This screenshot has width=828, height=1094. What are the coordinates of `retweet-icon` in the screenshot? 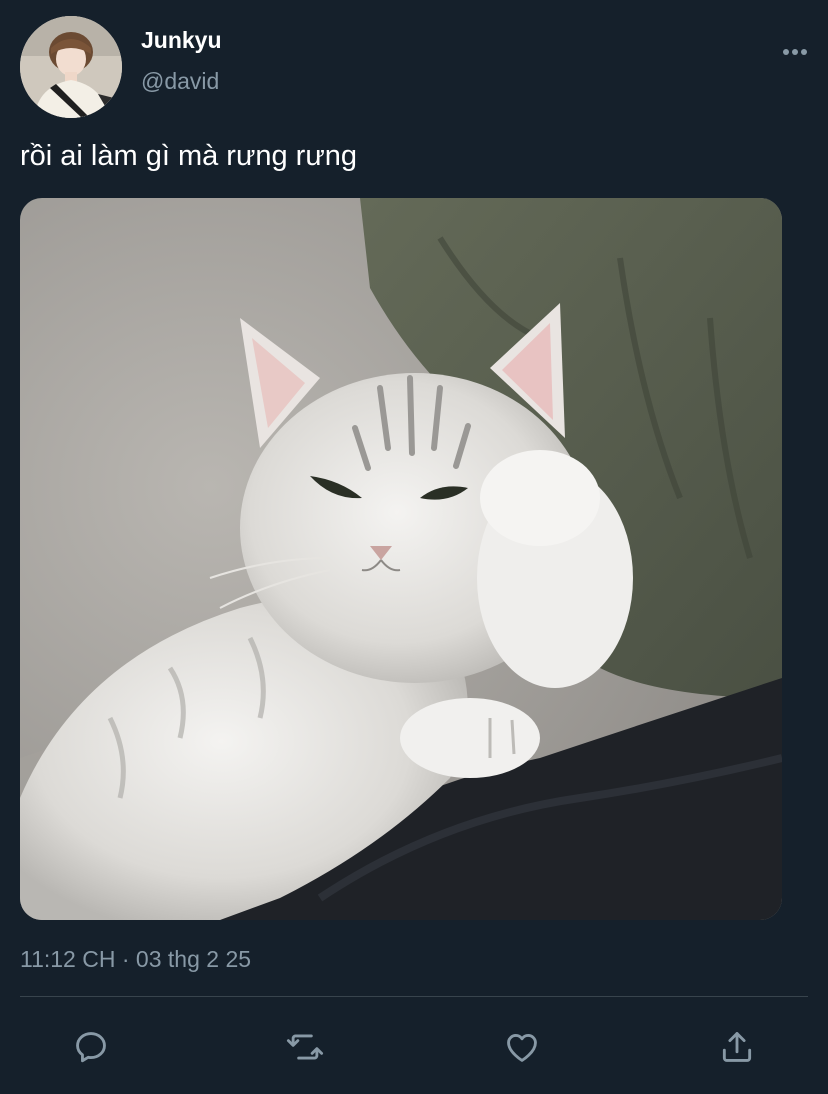 It's located at (305, 1047).